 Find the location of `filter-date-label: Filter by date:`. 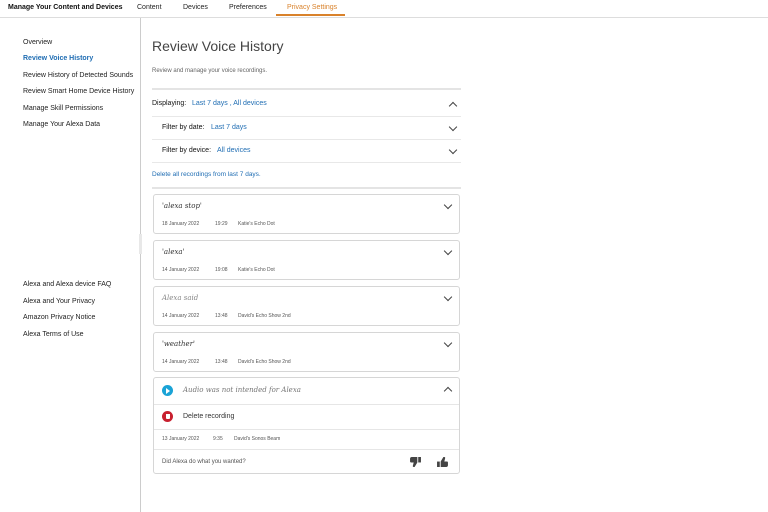

filter-date-label: Filter by date: is located at coordinates (183, 127).